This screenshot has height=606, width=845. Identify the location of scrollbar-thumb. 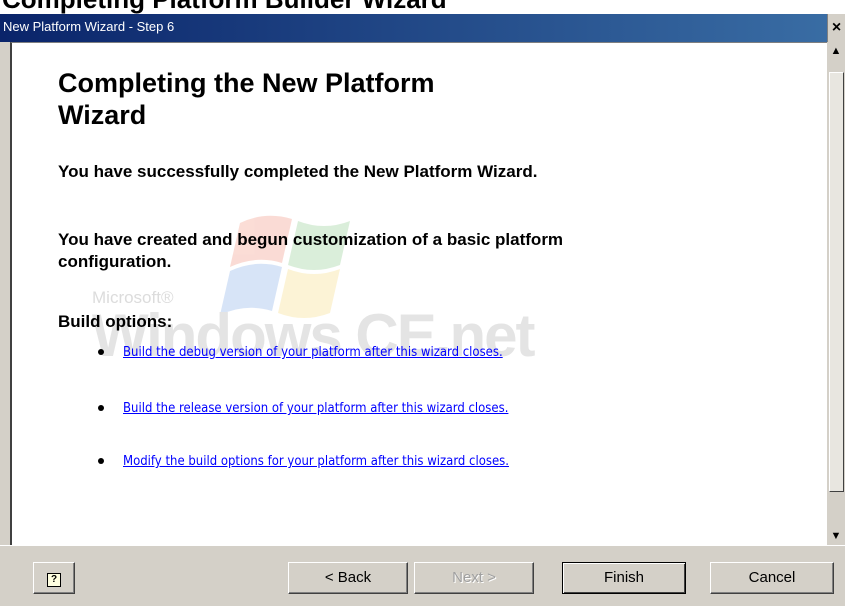
(836, 282).